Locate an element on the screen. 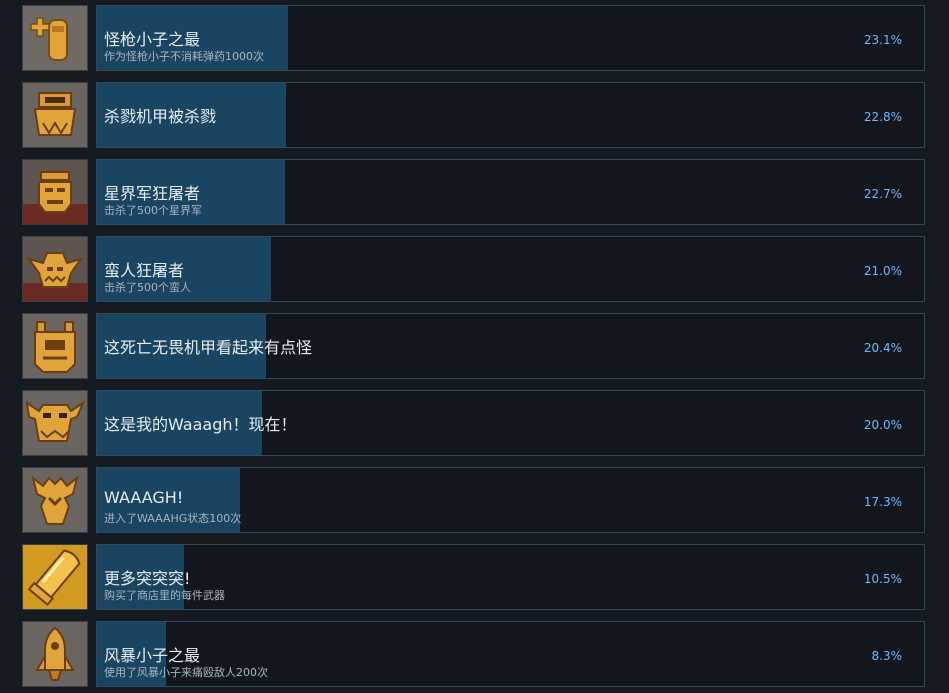  achievement-title: 怪枪小子之最 is located at coordinates (152, 39).